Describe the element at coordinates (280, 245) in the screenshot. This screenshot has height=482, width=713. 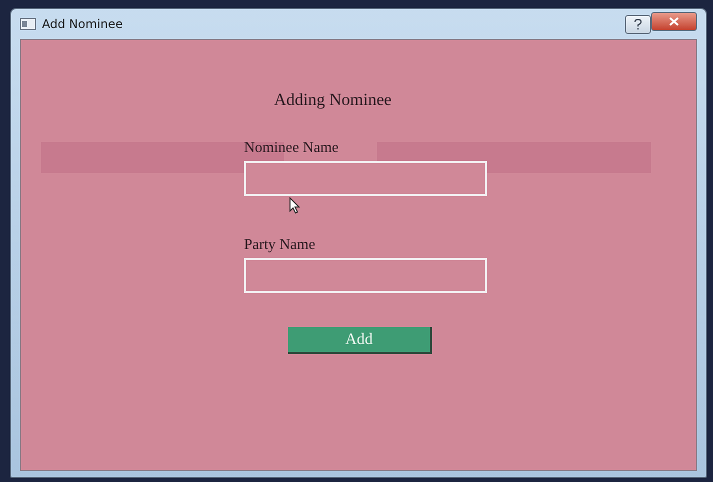
I see `field-label: Party Name` at that location.